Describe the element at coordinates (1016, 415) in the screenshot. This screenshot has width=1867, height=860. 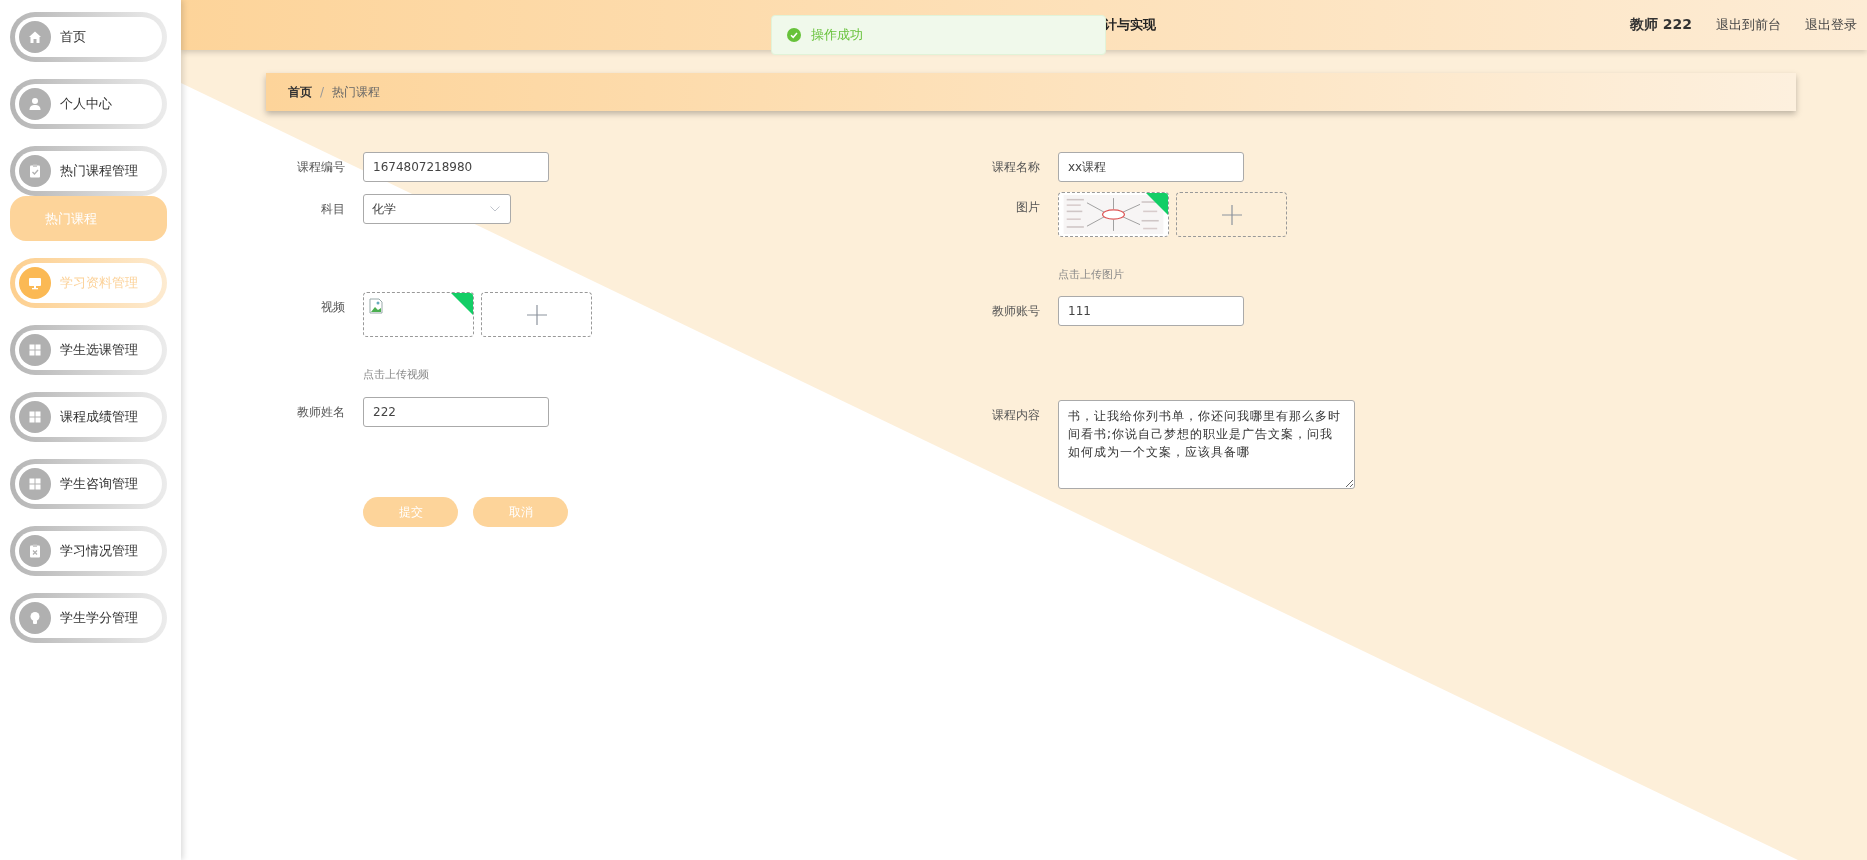
I see `field-label: 课程内容` at that location.